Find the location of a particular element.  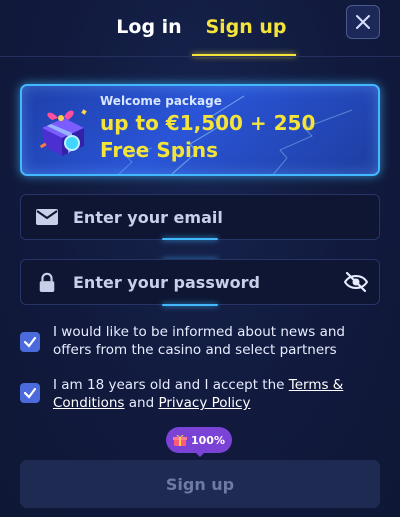

gift-badge-icon is located at coordinates (180, 440).